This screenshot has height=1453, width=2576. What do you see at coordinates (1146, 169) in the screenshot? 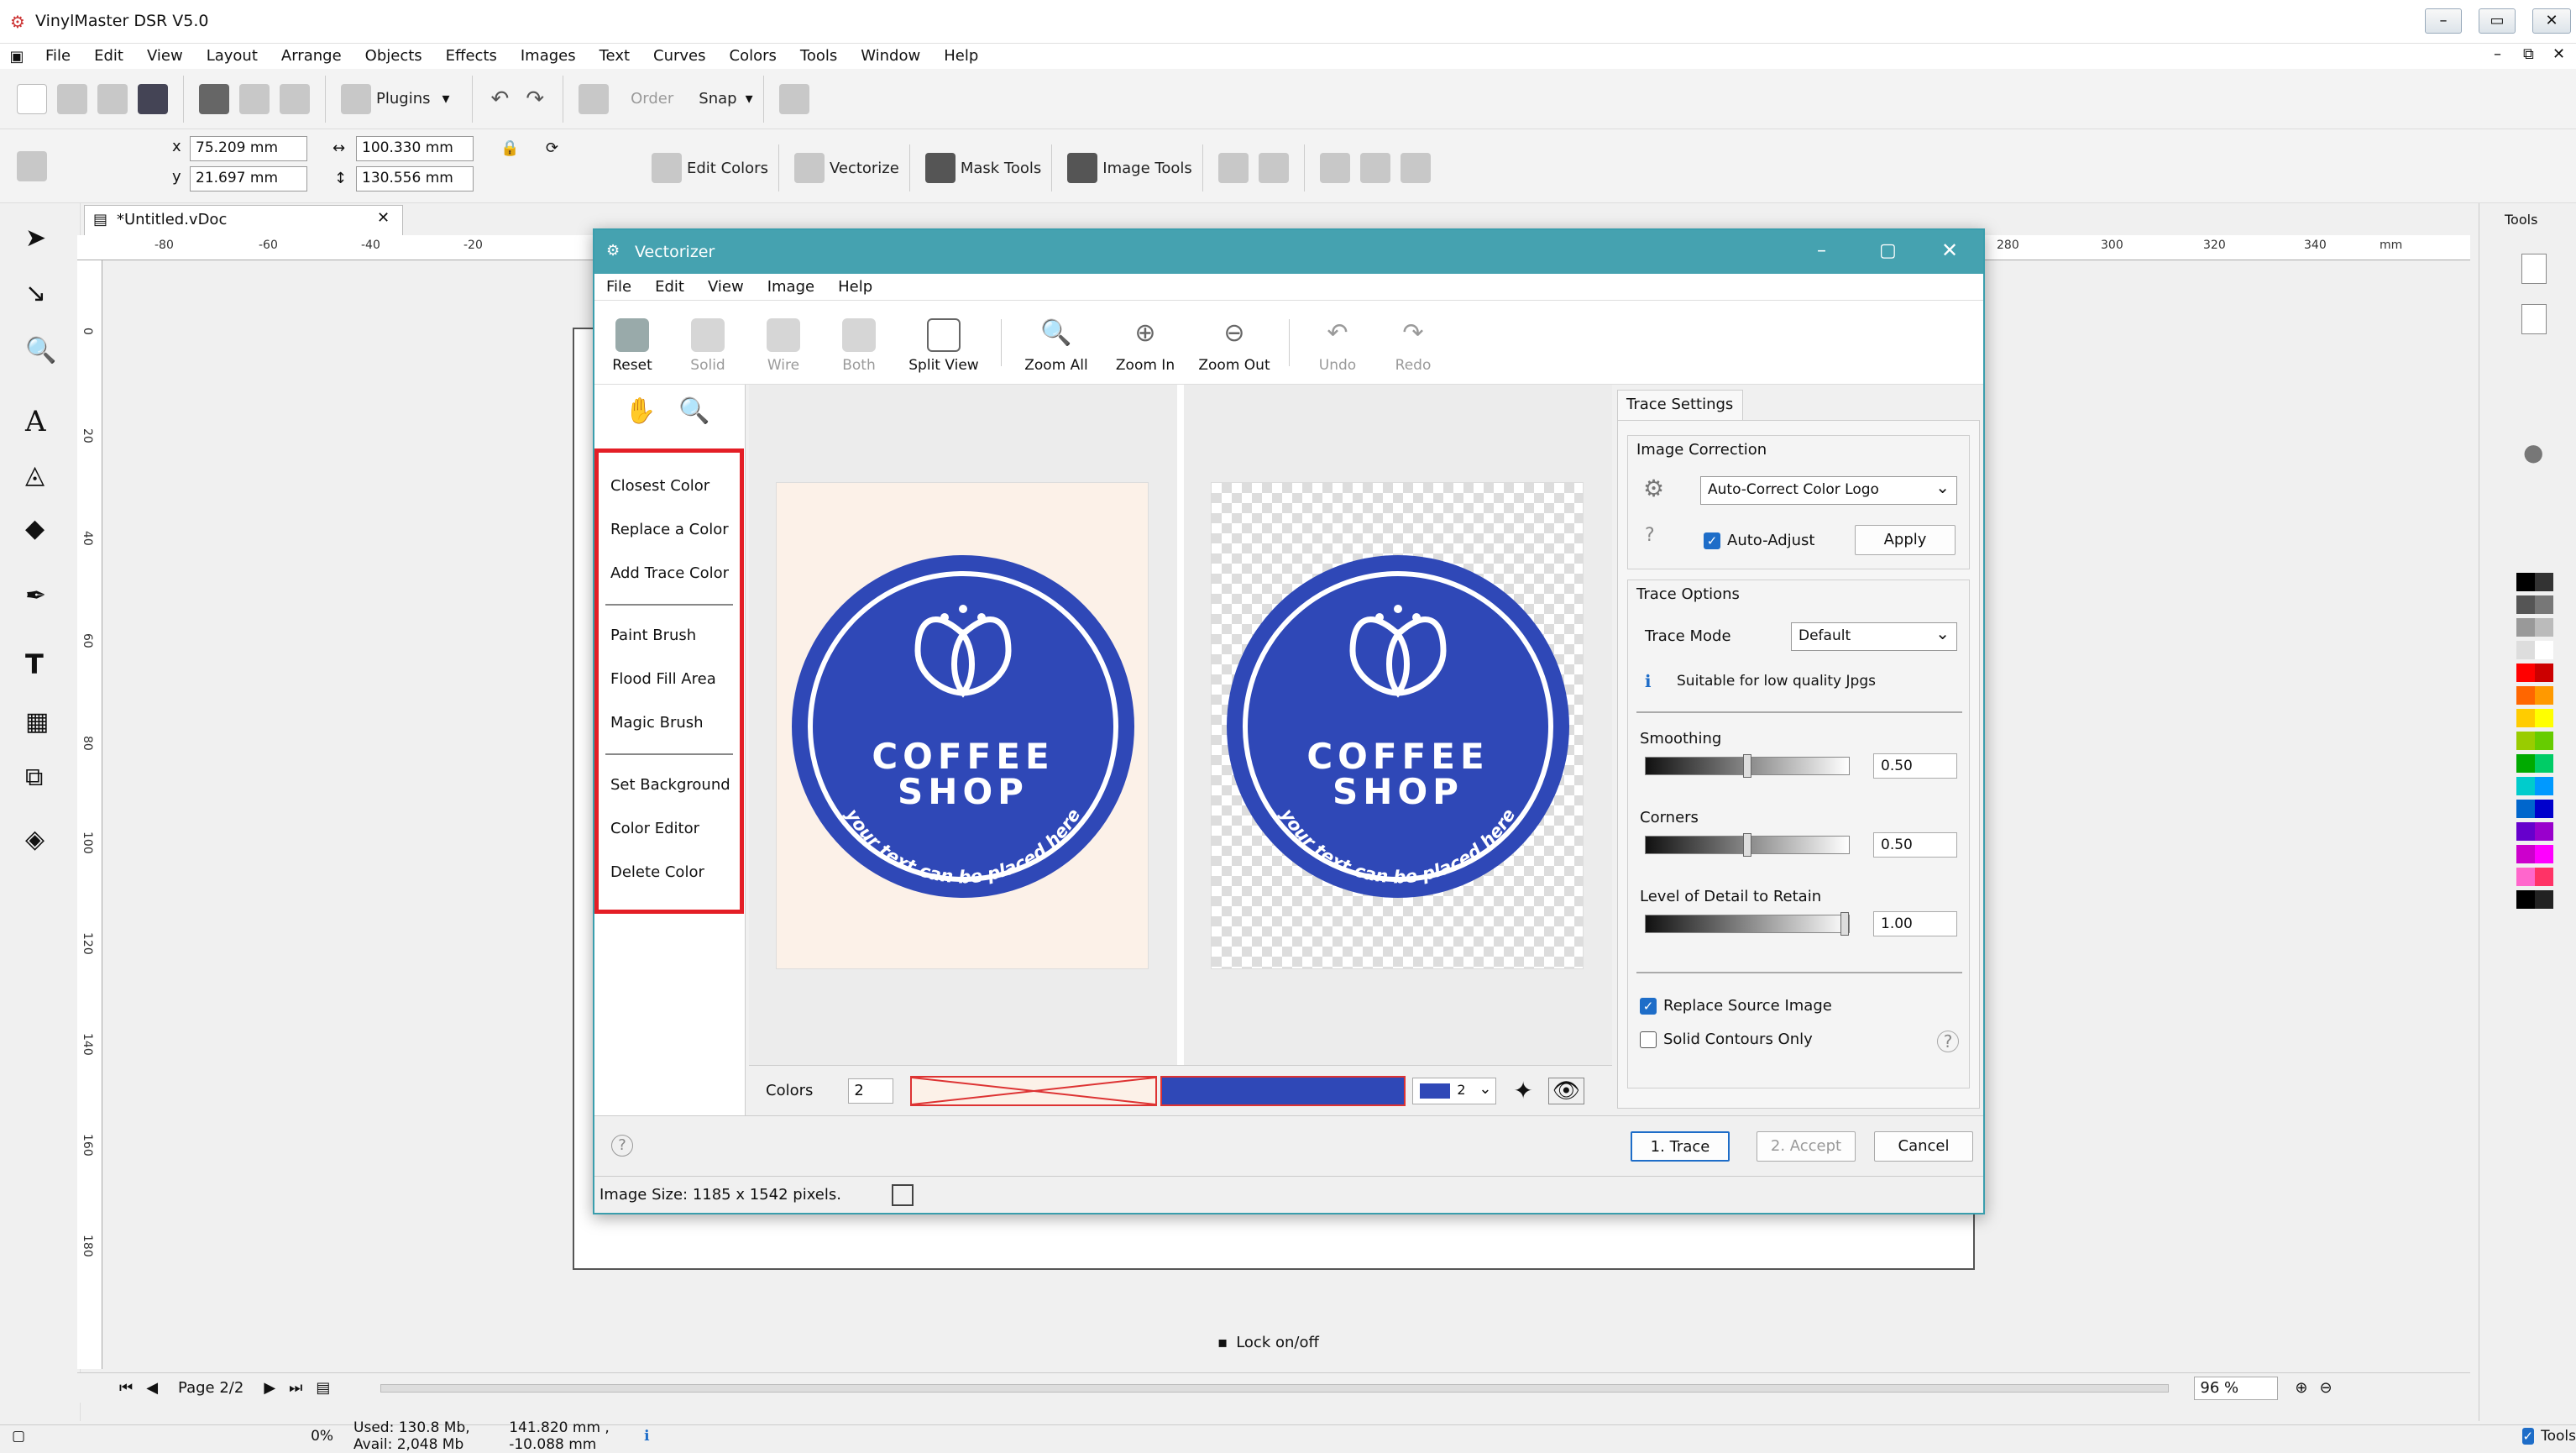
I see `image-tools-button: Image Tools` at bounding box center [1146, 169].